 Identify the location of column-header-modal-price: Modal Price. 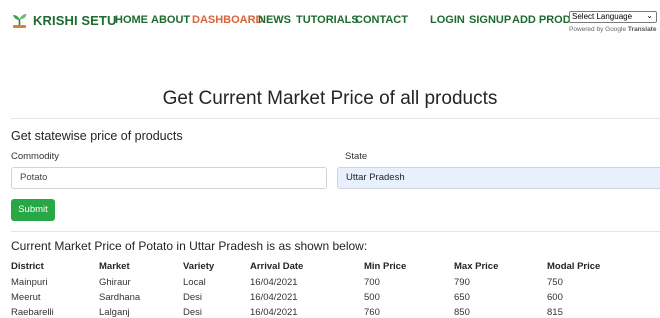
(574, 266).